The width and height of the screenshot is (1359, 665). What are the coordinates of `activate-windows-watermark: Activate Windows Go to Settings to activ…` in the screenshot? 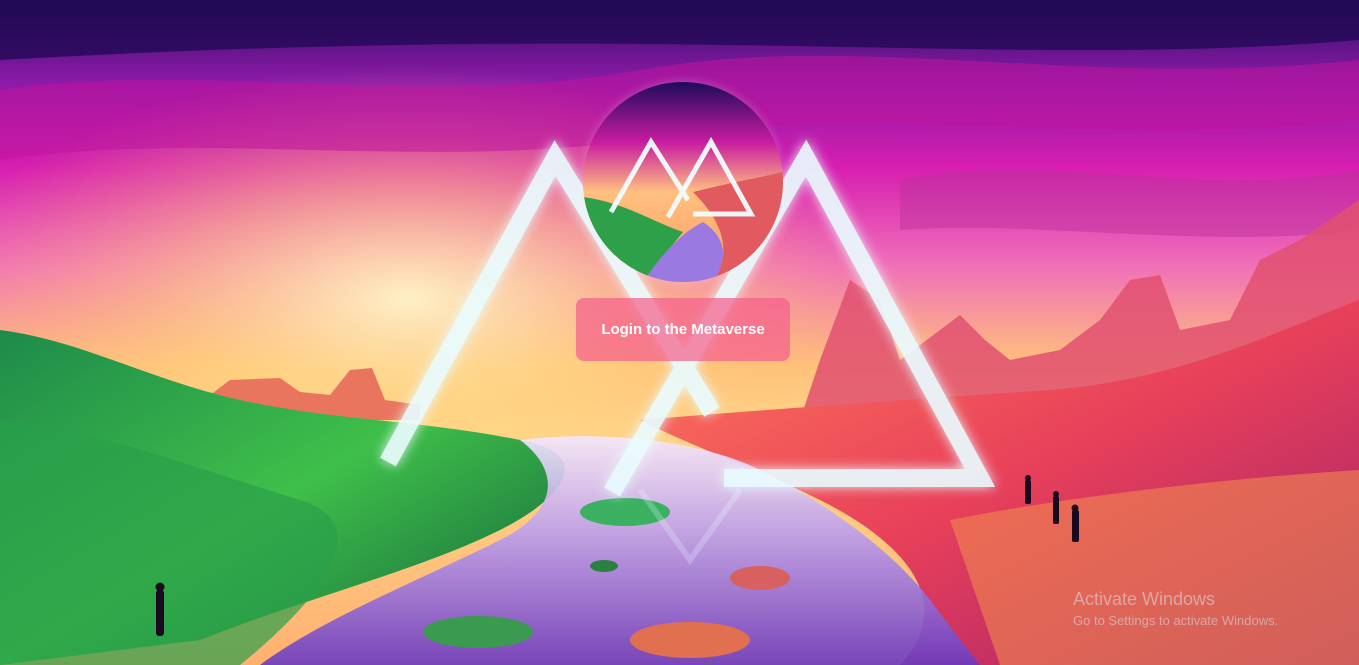 It's located at (1175, 609).